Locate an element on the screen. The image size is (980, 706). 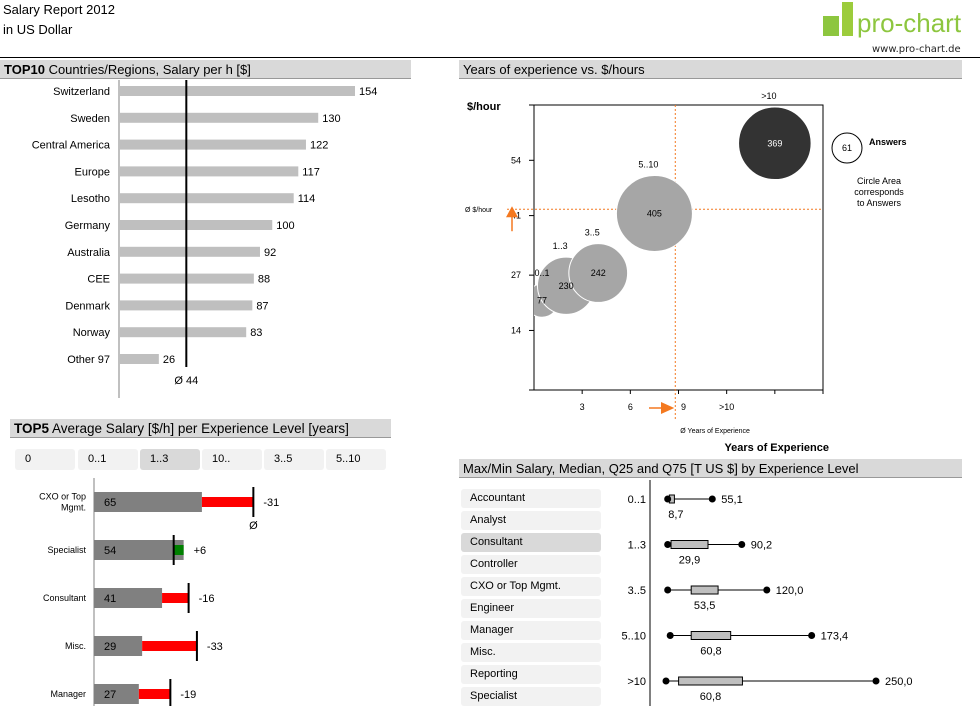
top10-category-label: Switzerland is located at coordinates (81, 92).